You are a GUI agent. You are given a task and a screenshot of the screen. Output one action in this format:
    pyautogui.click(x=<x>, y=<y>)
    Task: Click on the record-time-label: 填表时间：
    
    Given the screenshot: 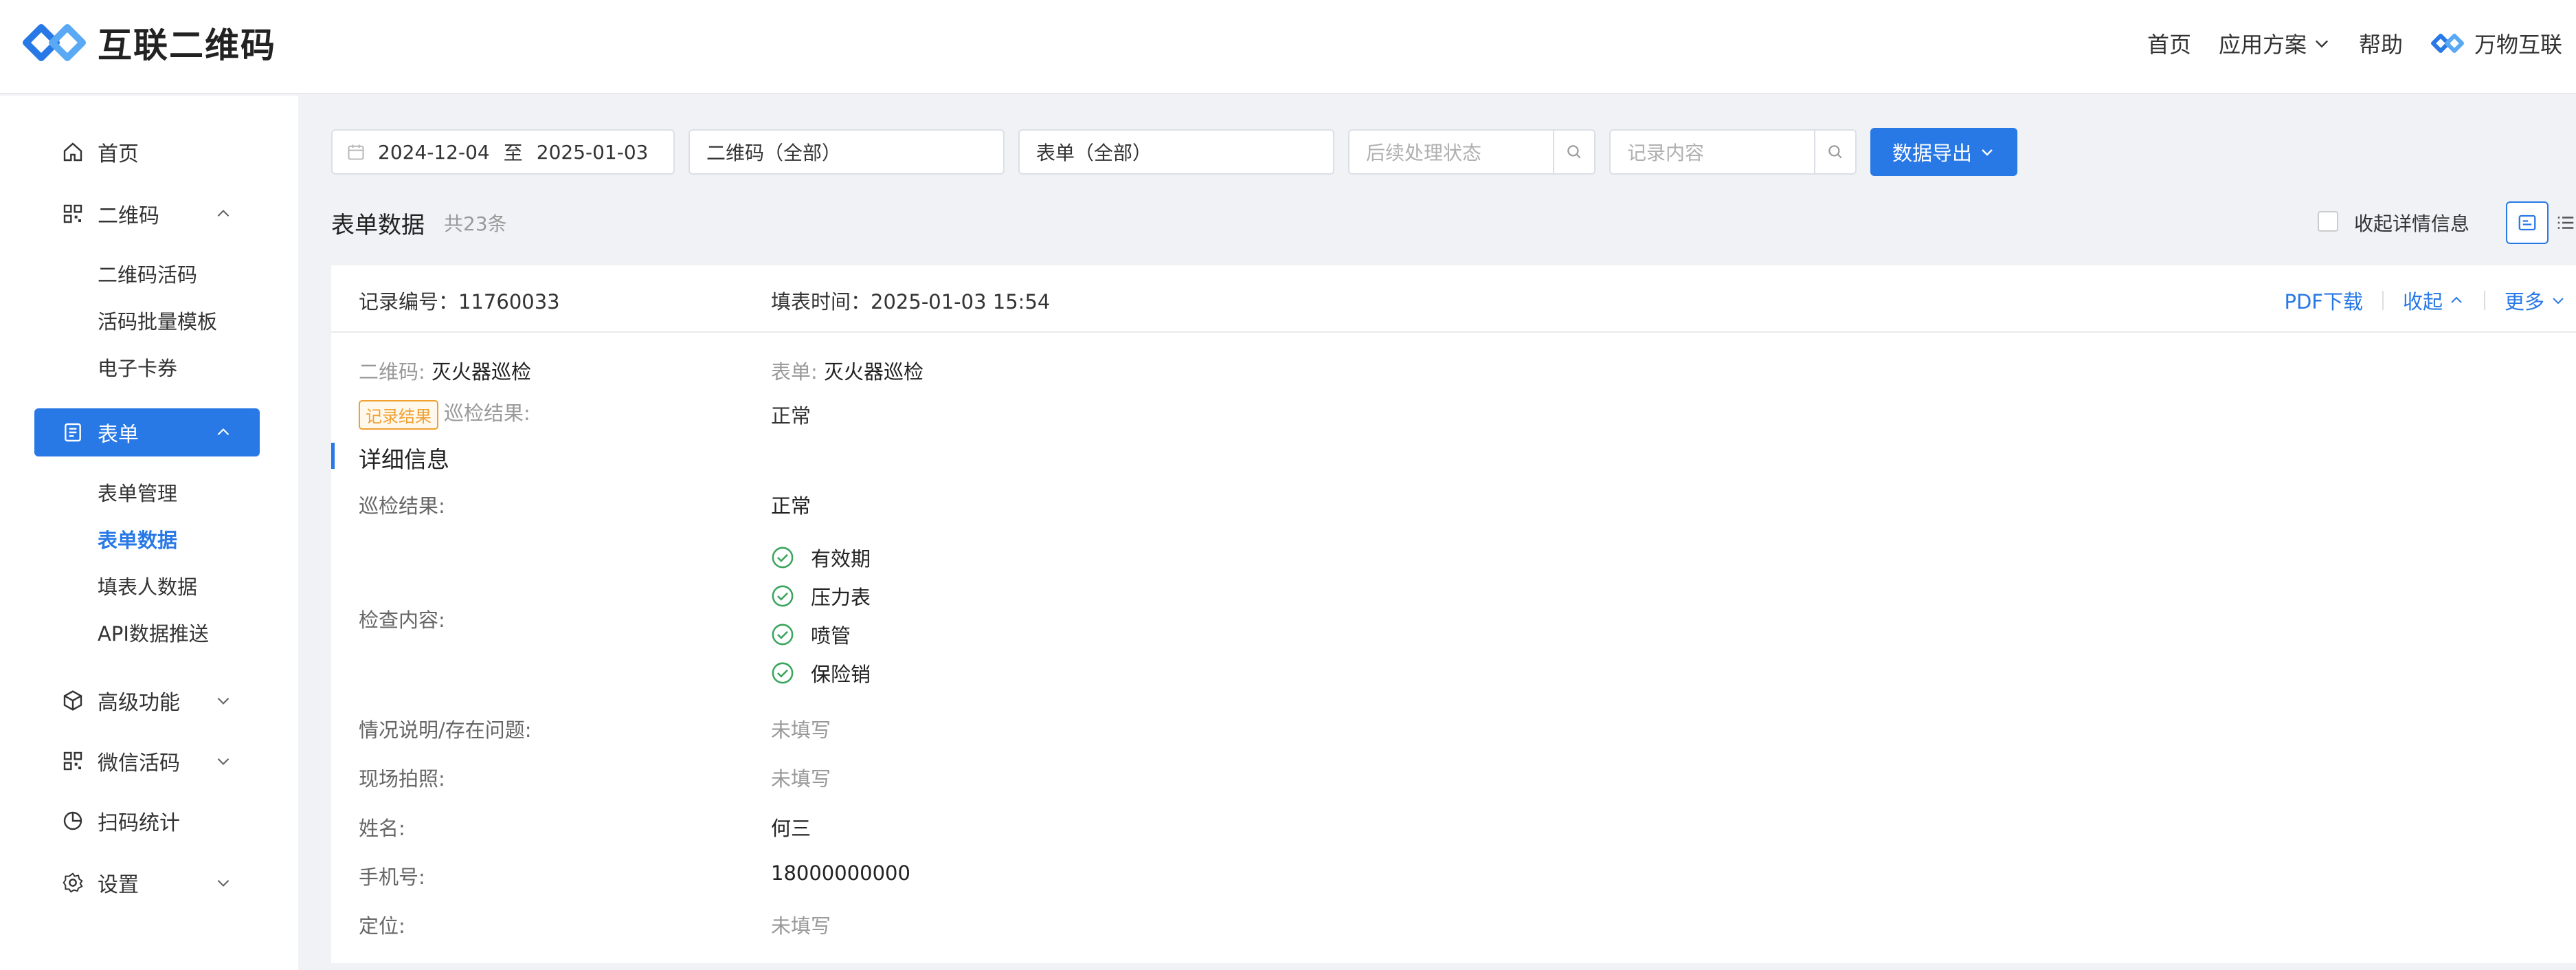 What is the action you would take?
    pyautogui.click(x=821, y=301)
    